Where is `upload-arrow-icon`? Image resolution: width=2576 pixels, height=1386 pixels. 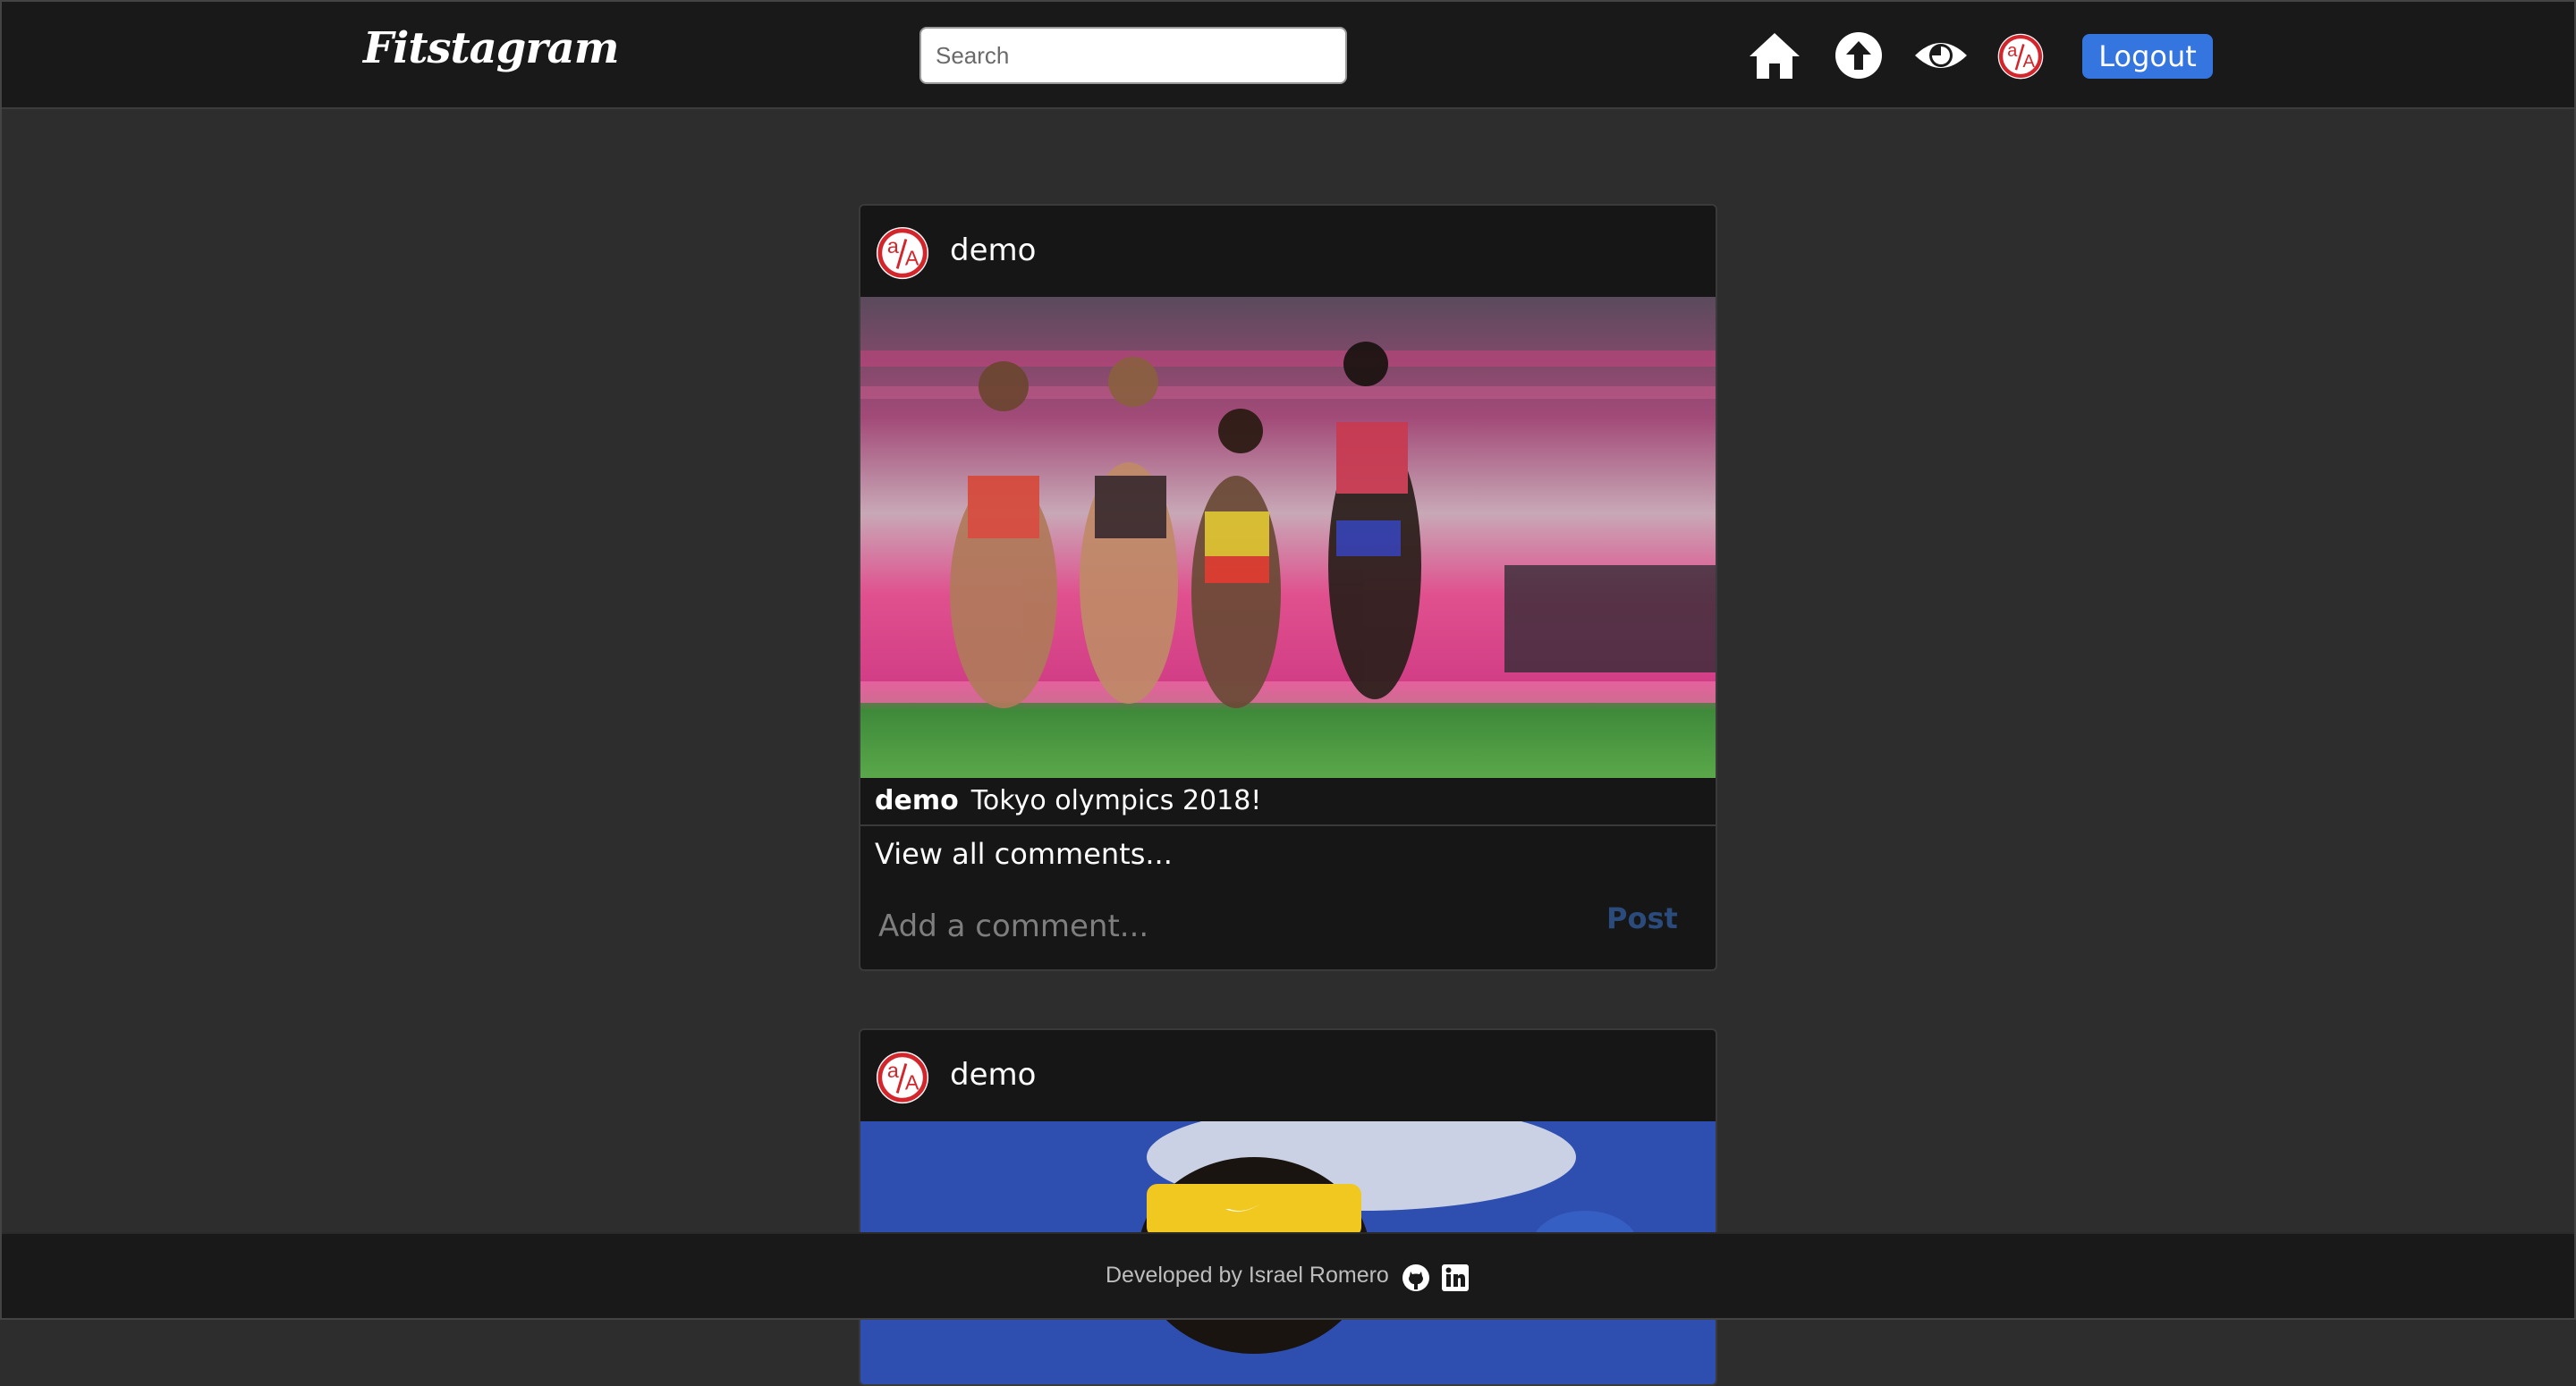
upload-arrow-icon is located at coordinates (1858, 55).